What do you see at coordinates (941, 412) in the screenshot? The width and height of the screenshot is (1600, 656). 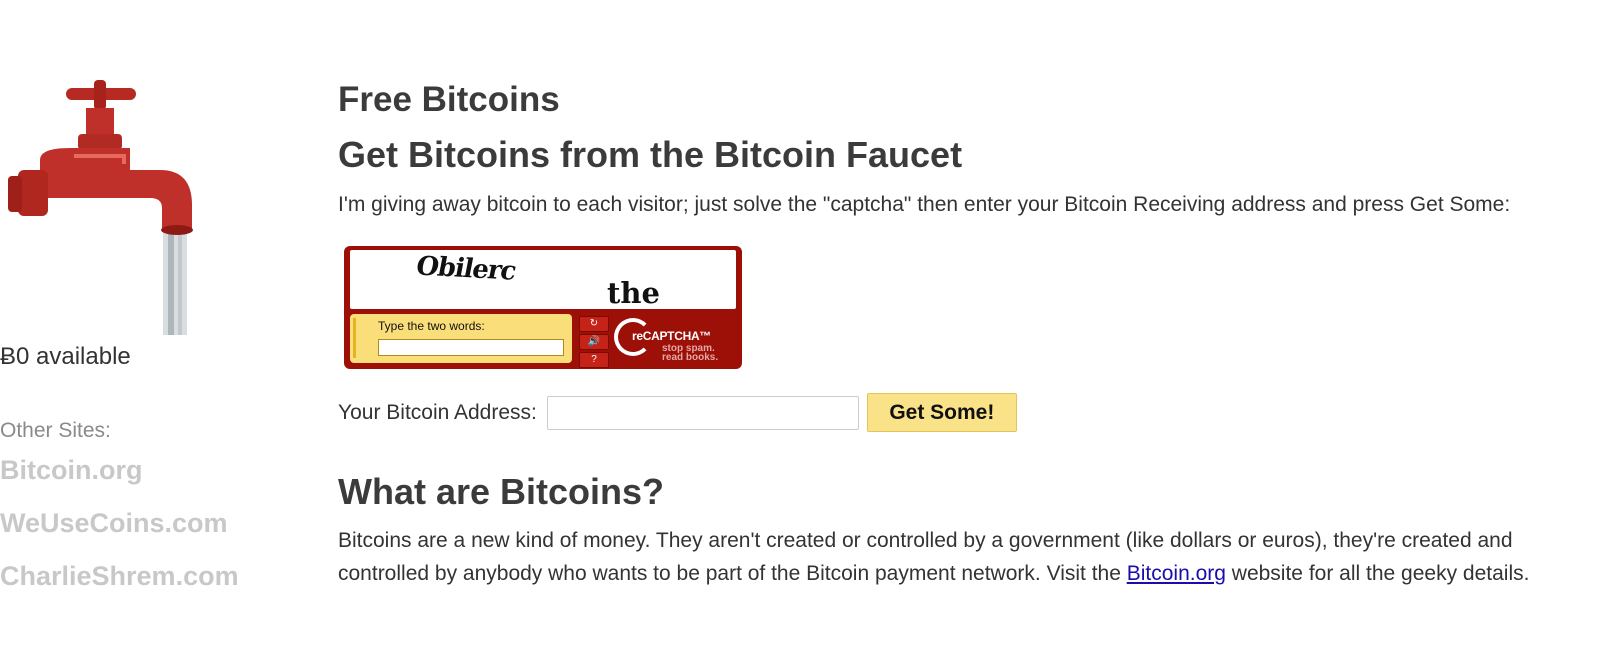 I see `get-some-button: Get Some!` at bounding box center [941, 412].